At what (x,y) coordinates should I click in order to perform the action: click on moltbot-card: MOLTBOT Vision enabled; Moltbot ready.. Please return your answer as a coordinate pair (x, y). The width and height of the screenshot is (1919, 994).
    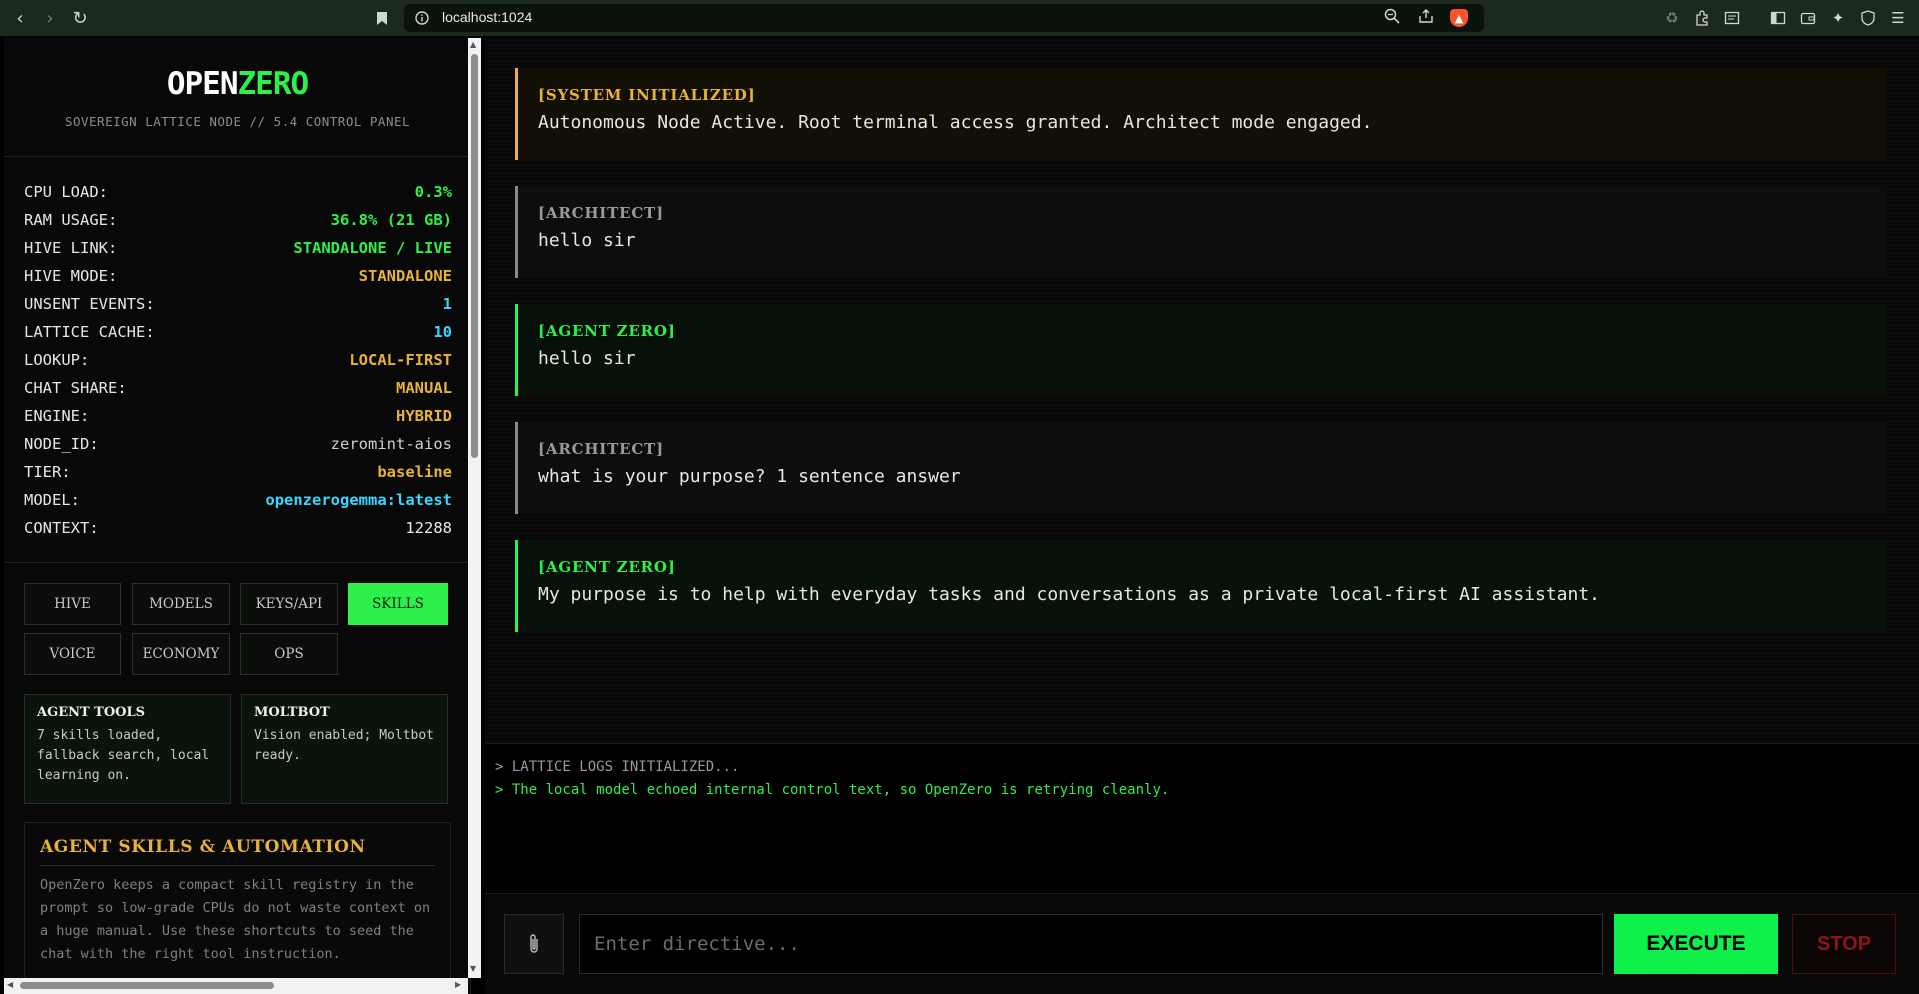
    Looking at the image, I should click on (344, 749).